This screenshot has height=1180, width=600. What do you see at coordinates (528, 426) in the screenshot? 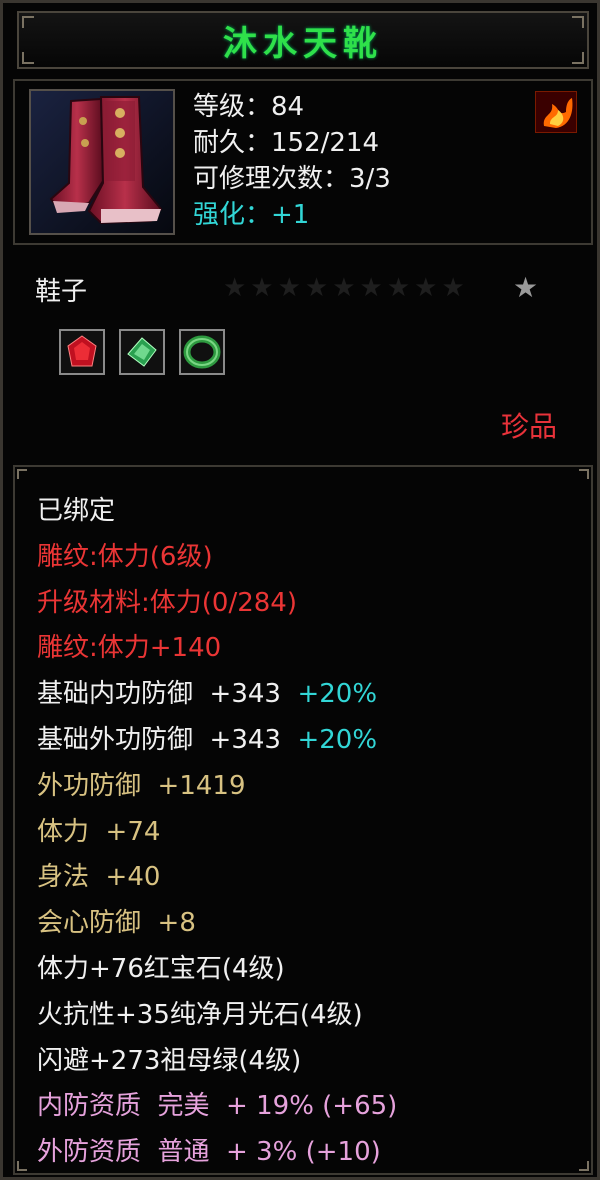
I see `rarity-label: 珍品` at bounding box center [528, 426].